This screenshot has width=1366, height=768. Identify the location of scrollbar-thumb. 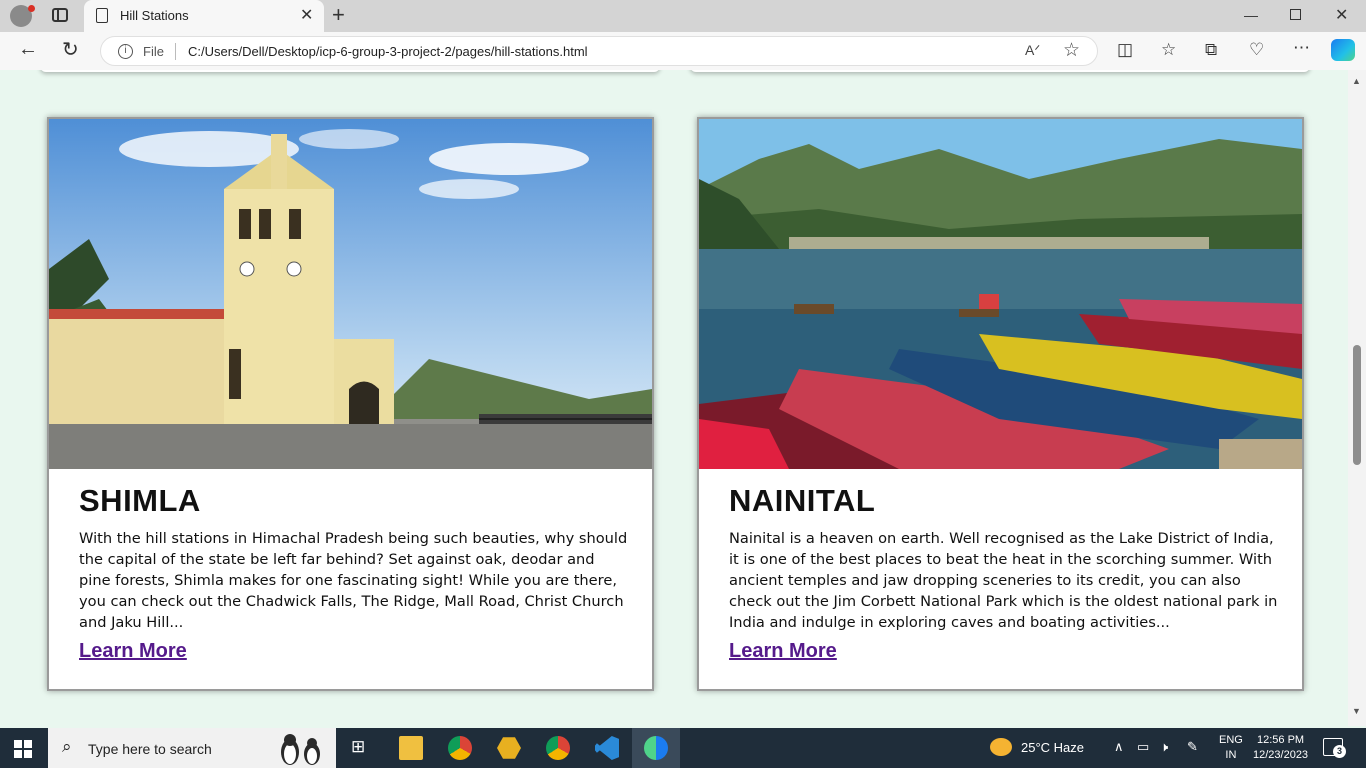
(1357, 405).